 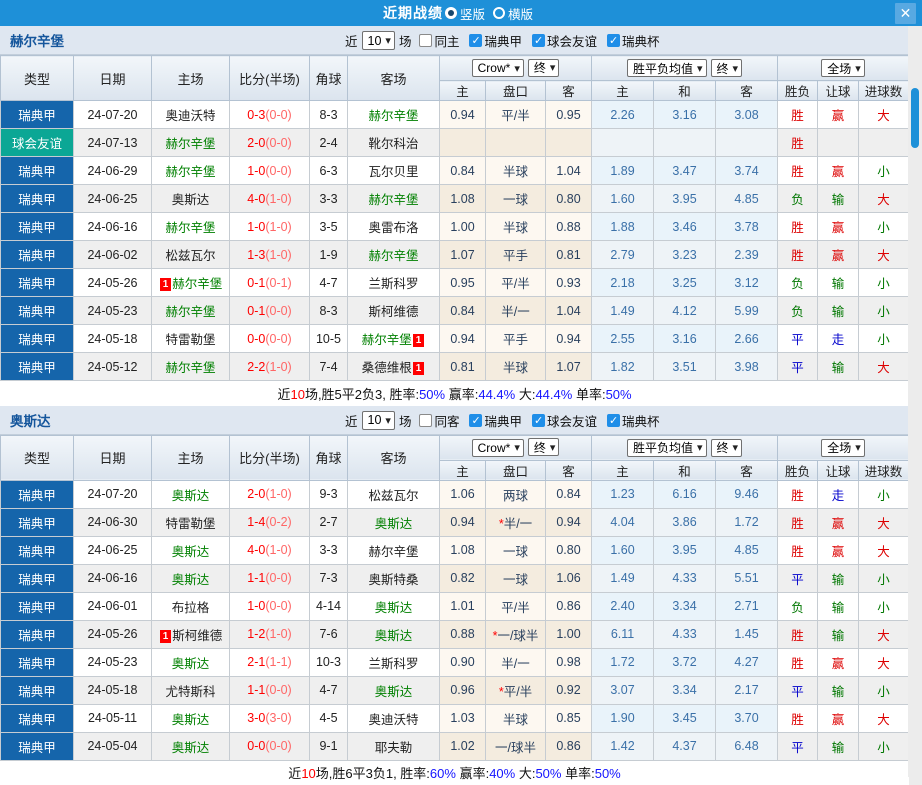 I want to click on sub-col-avg-away: 客, so click(x=747, y=91).